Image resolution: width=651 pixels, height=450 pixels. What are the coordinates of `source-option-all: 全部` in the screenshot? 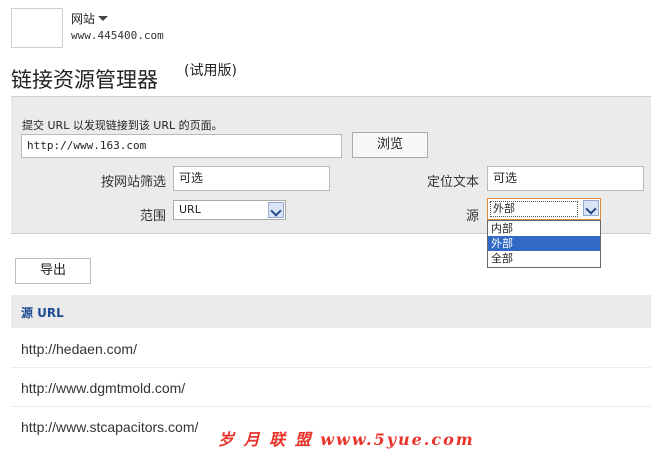 It's located at (544, 258).